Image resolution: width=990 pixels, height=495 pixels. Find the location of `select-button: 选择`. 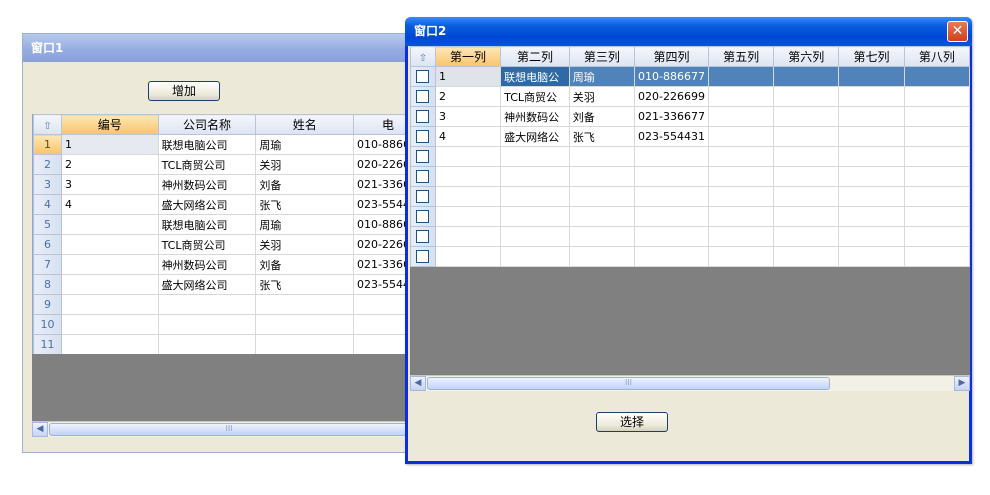

select-button: 选择 is located at coordinates (632, 422).